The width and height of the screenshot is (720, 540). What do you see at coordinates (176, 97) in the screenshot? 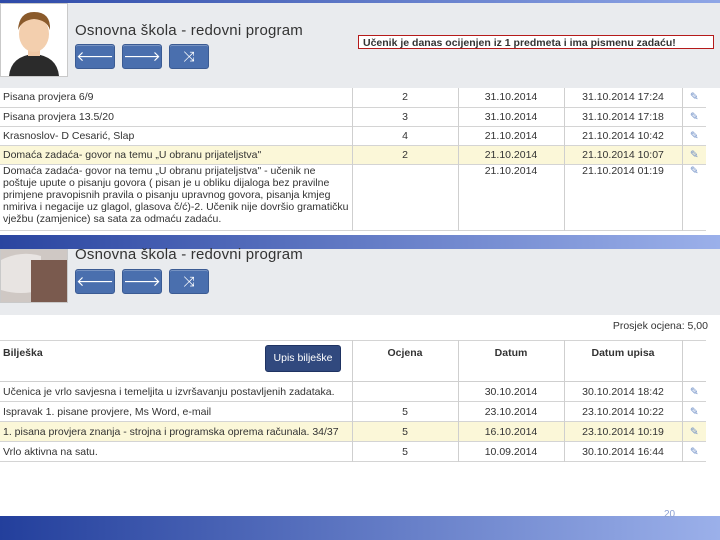
I see `note-cell: Pisana provjera 6/9` at bounding box center [176, 97].